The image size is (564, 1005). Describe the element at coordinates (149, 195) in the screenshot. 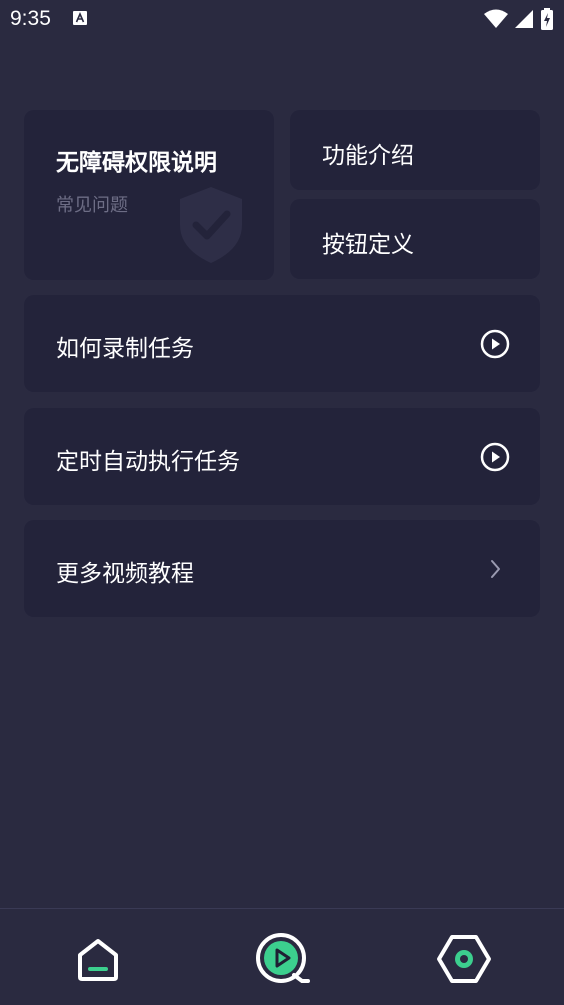

I see `accessibility-permission-card: 无障碍权限说明 常见问题` at that location.